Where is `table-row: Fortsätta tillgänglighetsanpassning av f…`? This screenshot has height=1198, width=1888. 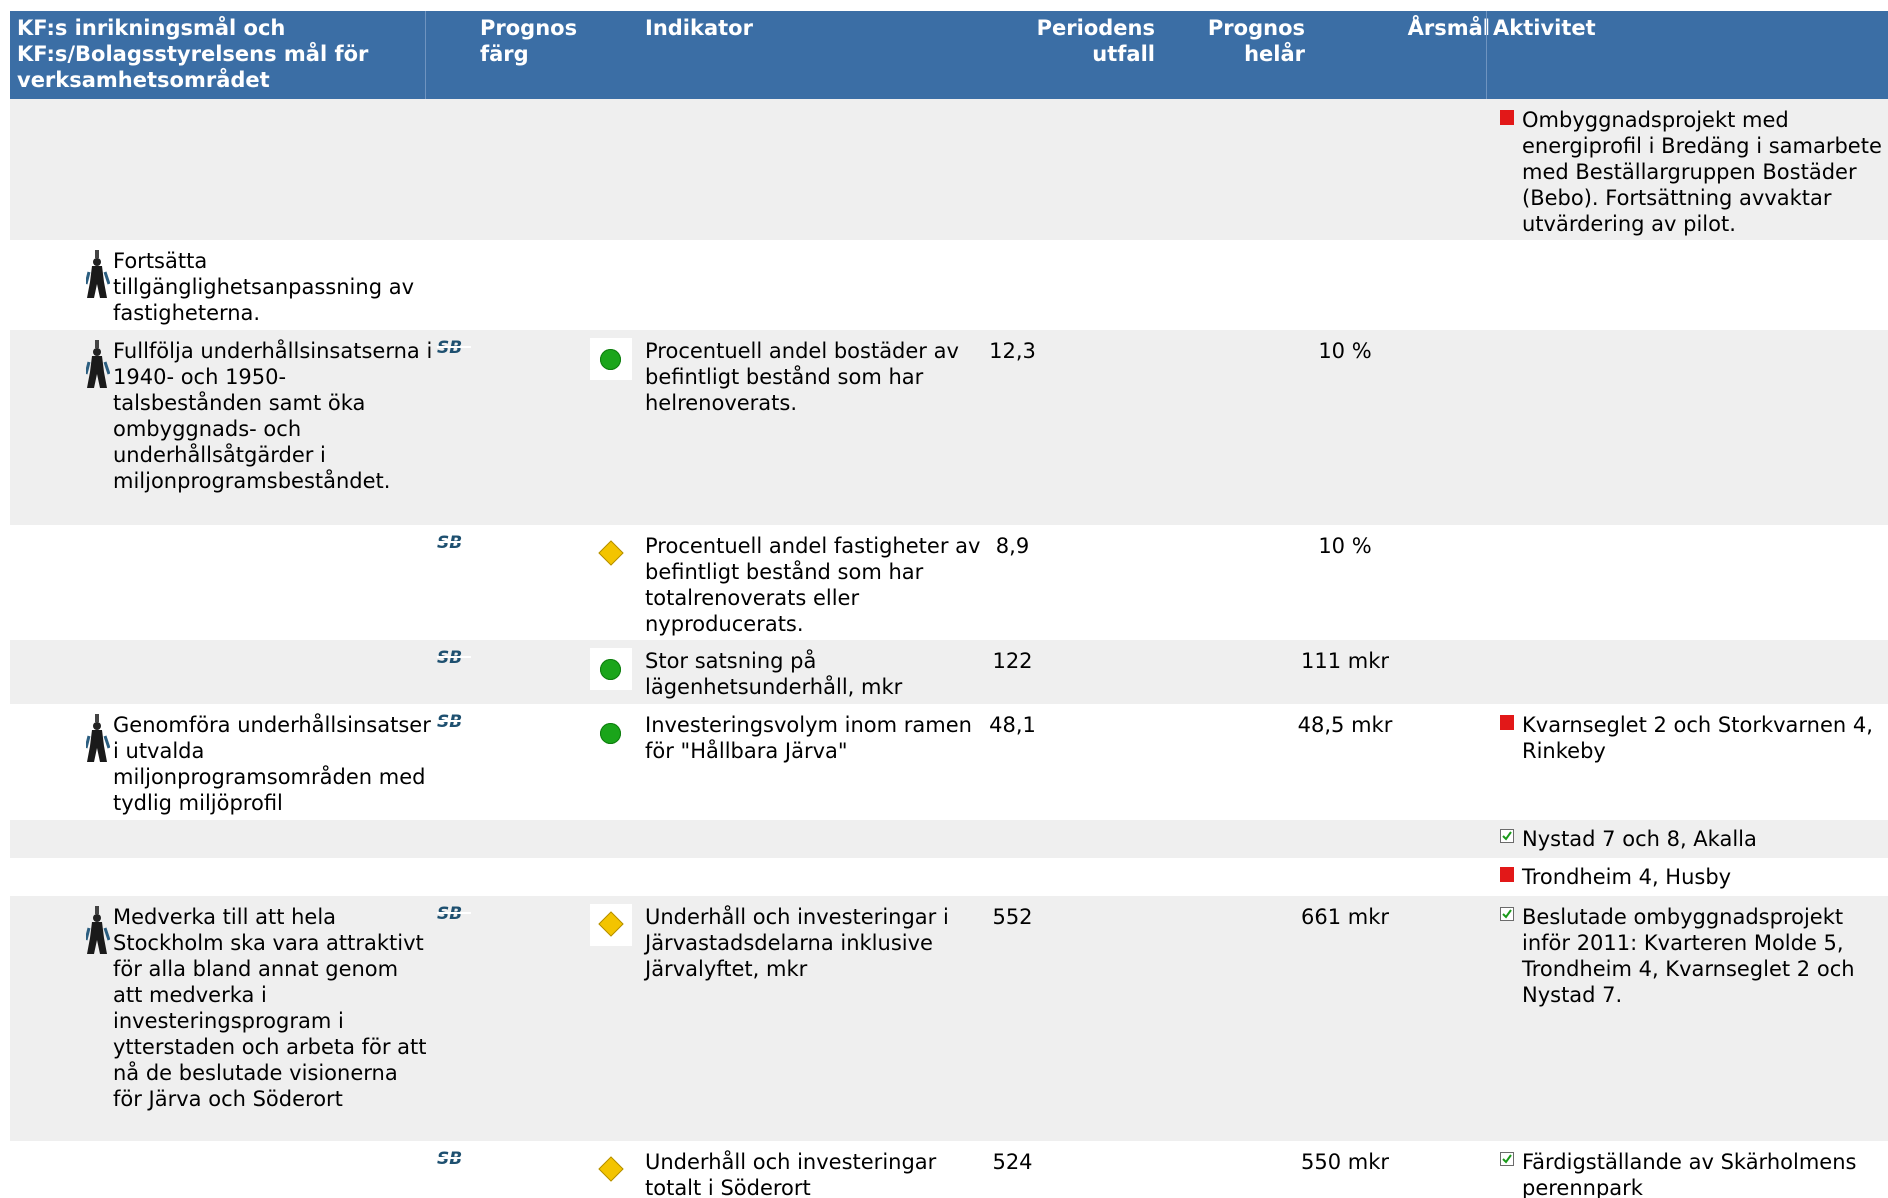 table-row: Fortsätta tillgänglighetsanpassning av f… is located at coordinates (949, 285).